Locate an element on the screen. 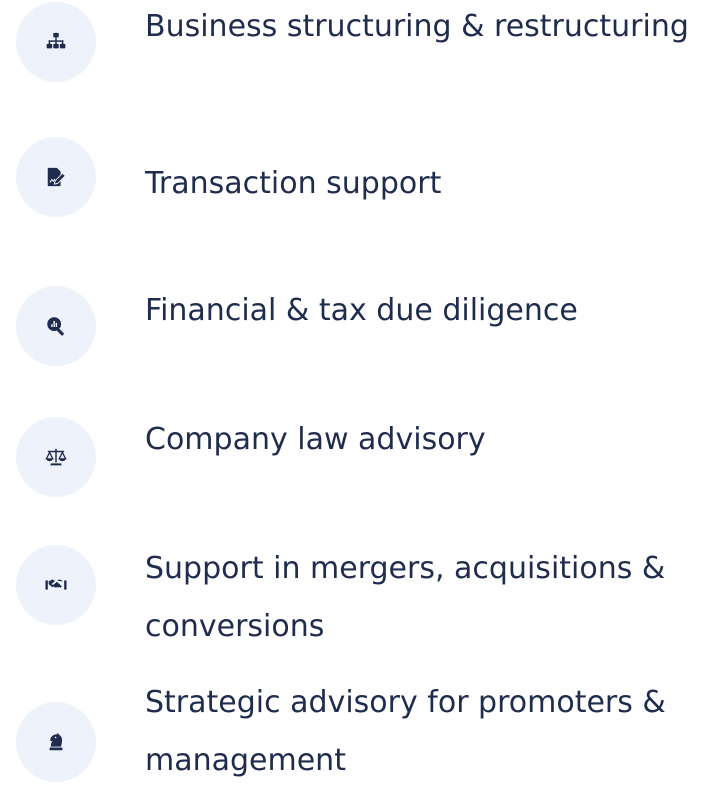 The width and height of the screenshot is (724, 802). service-label: Financial & tax due diligence is located at coordinates (361, 310).